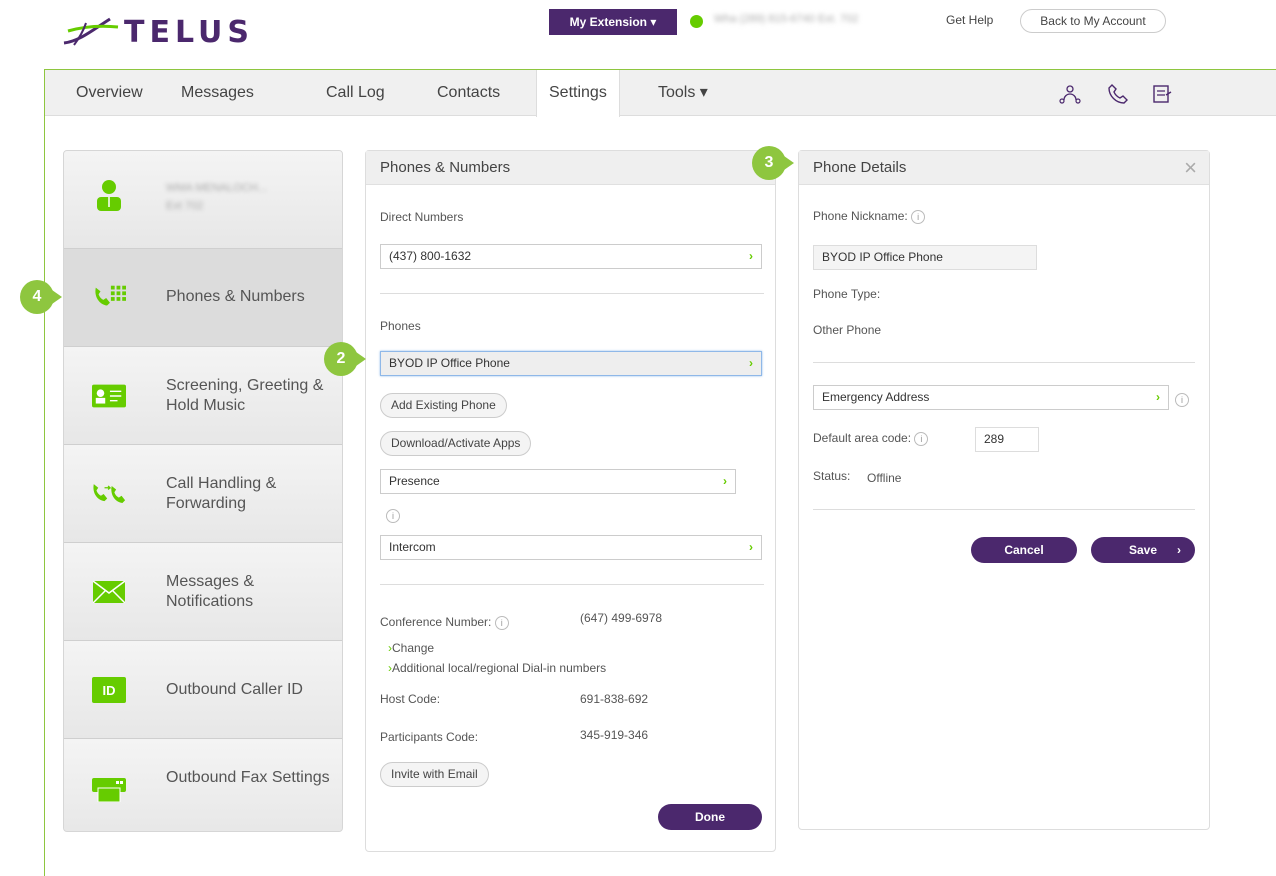 The image size is (1276, 876). What do you see at coordinates (203, 494) in the screenshot?
I see `menu-call-handling: Call Handling & Forwarding` at bounding box center [203, 494].